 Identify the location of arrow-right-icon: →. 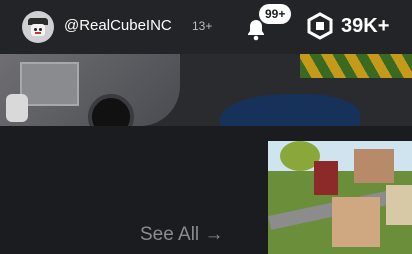
(214, 234).